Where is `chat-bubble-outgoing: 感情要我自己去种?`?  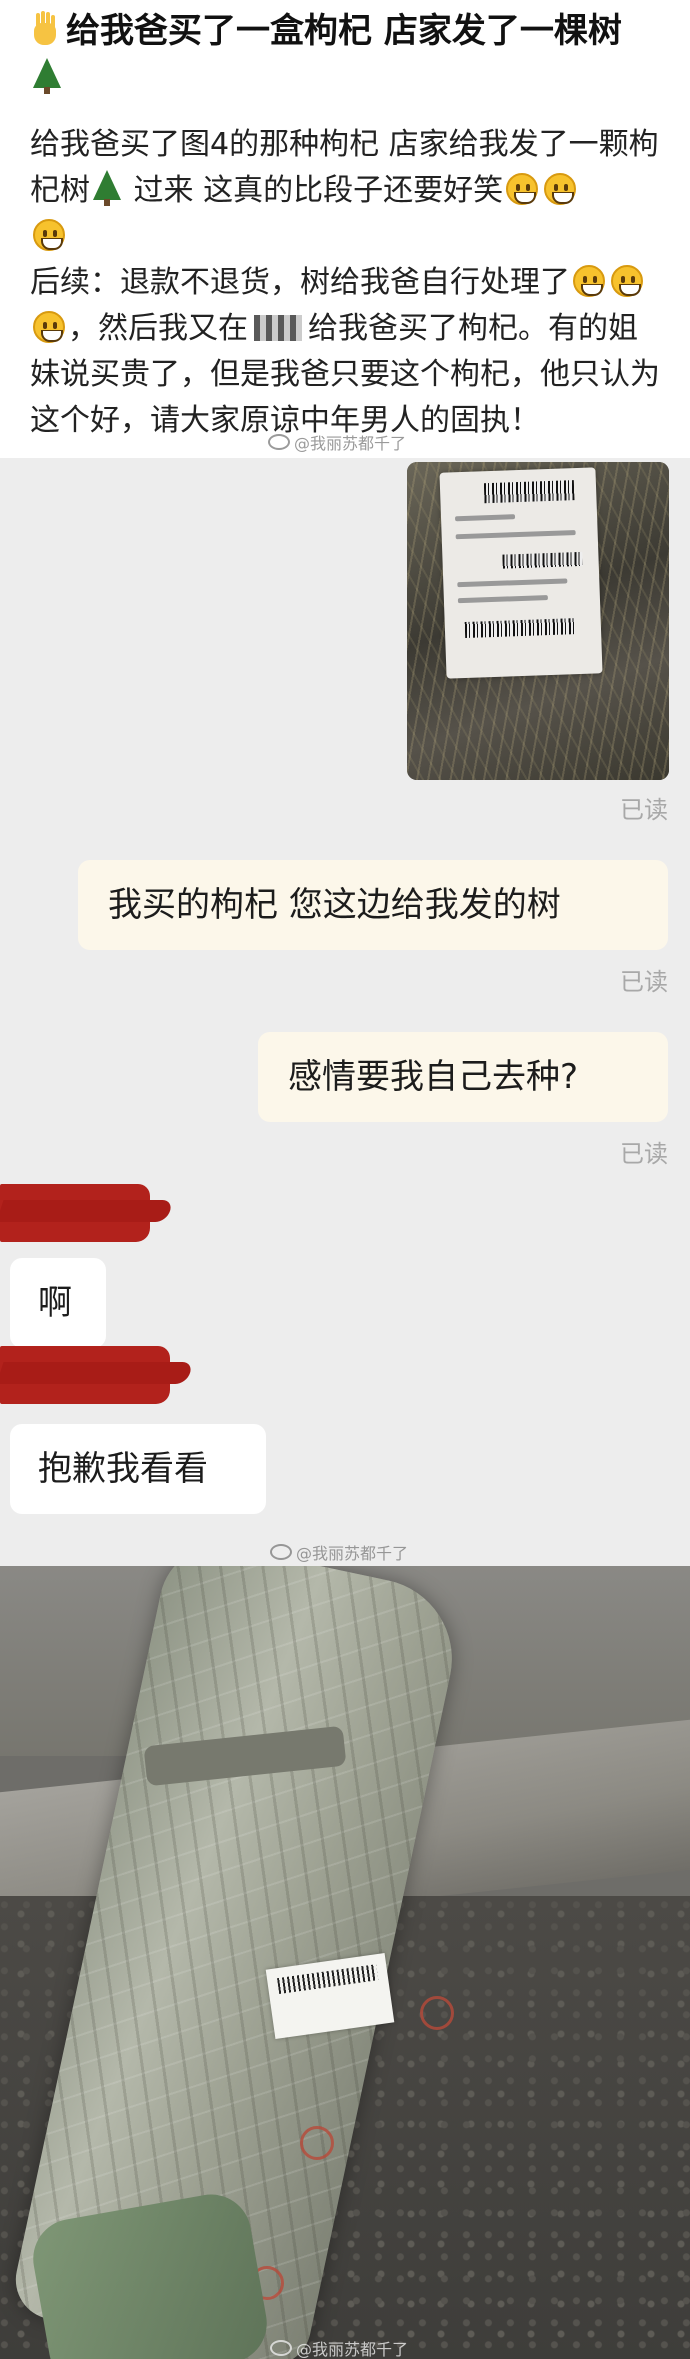 chat-bubble-outgoing: 感情要我自己去种? is located at coordinates (463, 1077).